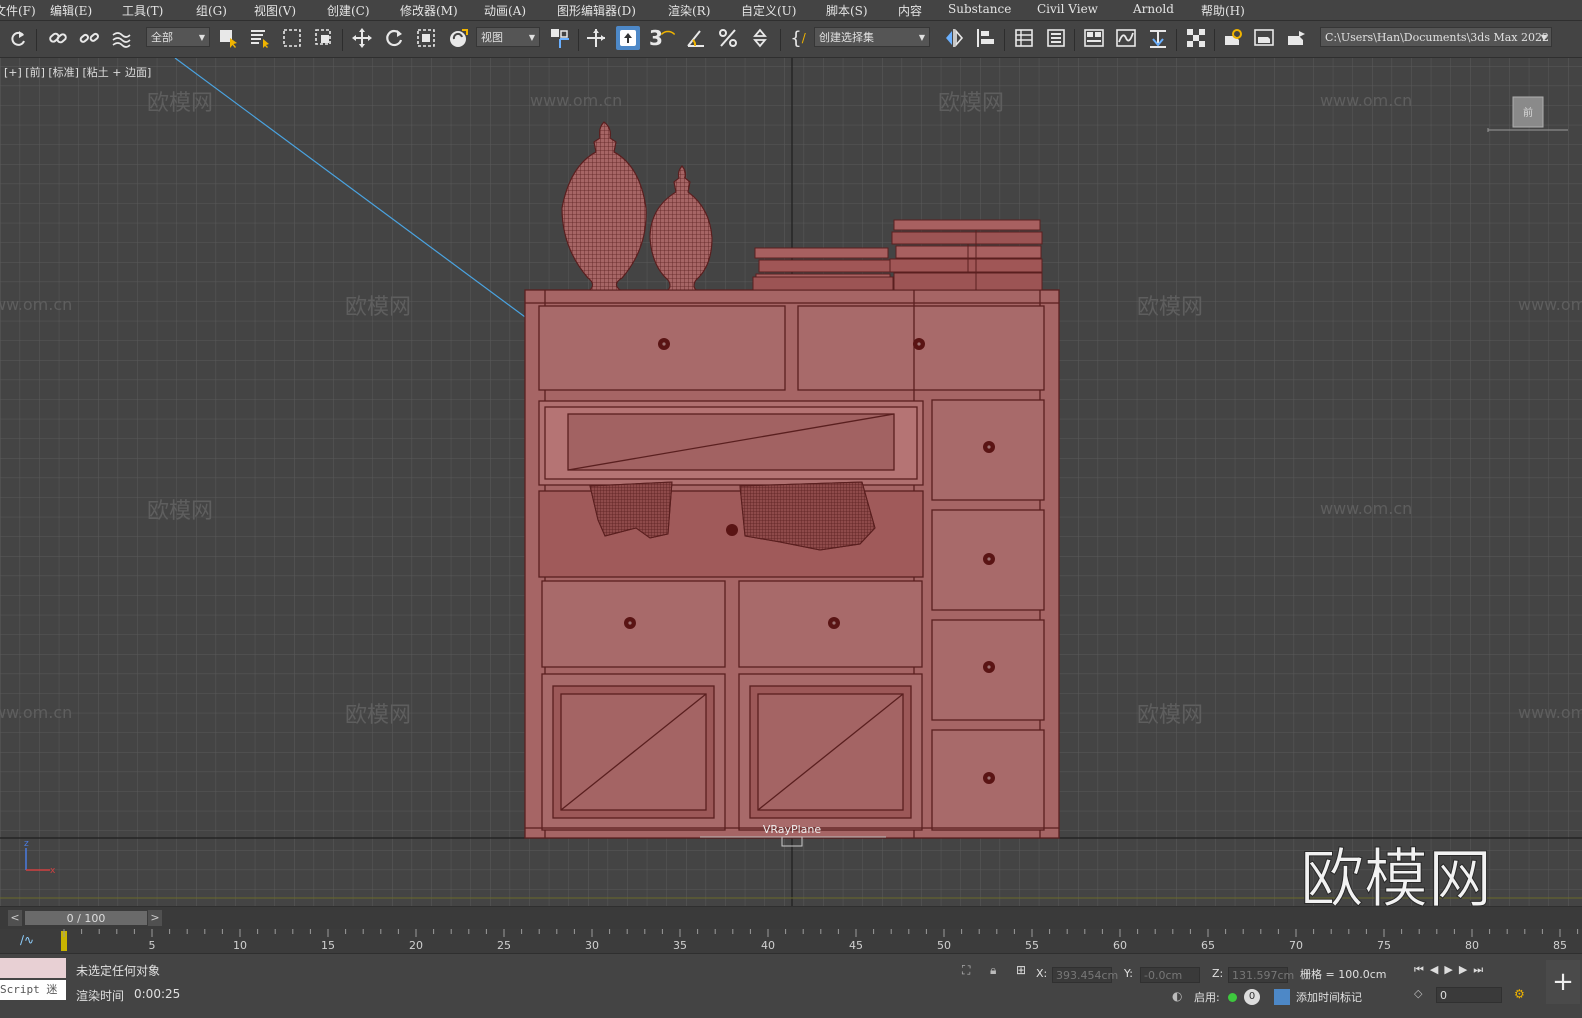 The height and width of the screenshot is (1018, 1582). I want to click on select-object-icon, so click(228, 38).